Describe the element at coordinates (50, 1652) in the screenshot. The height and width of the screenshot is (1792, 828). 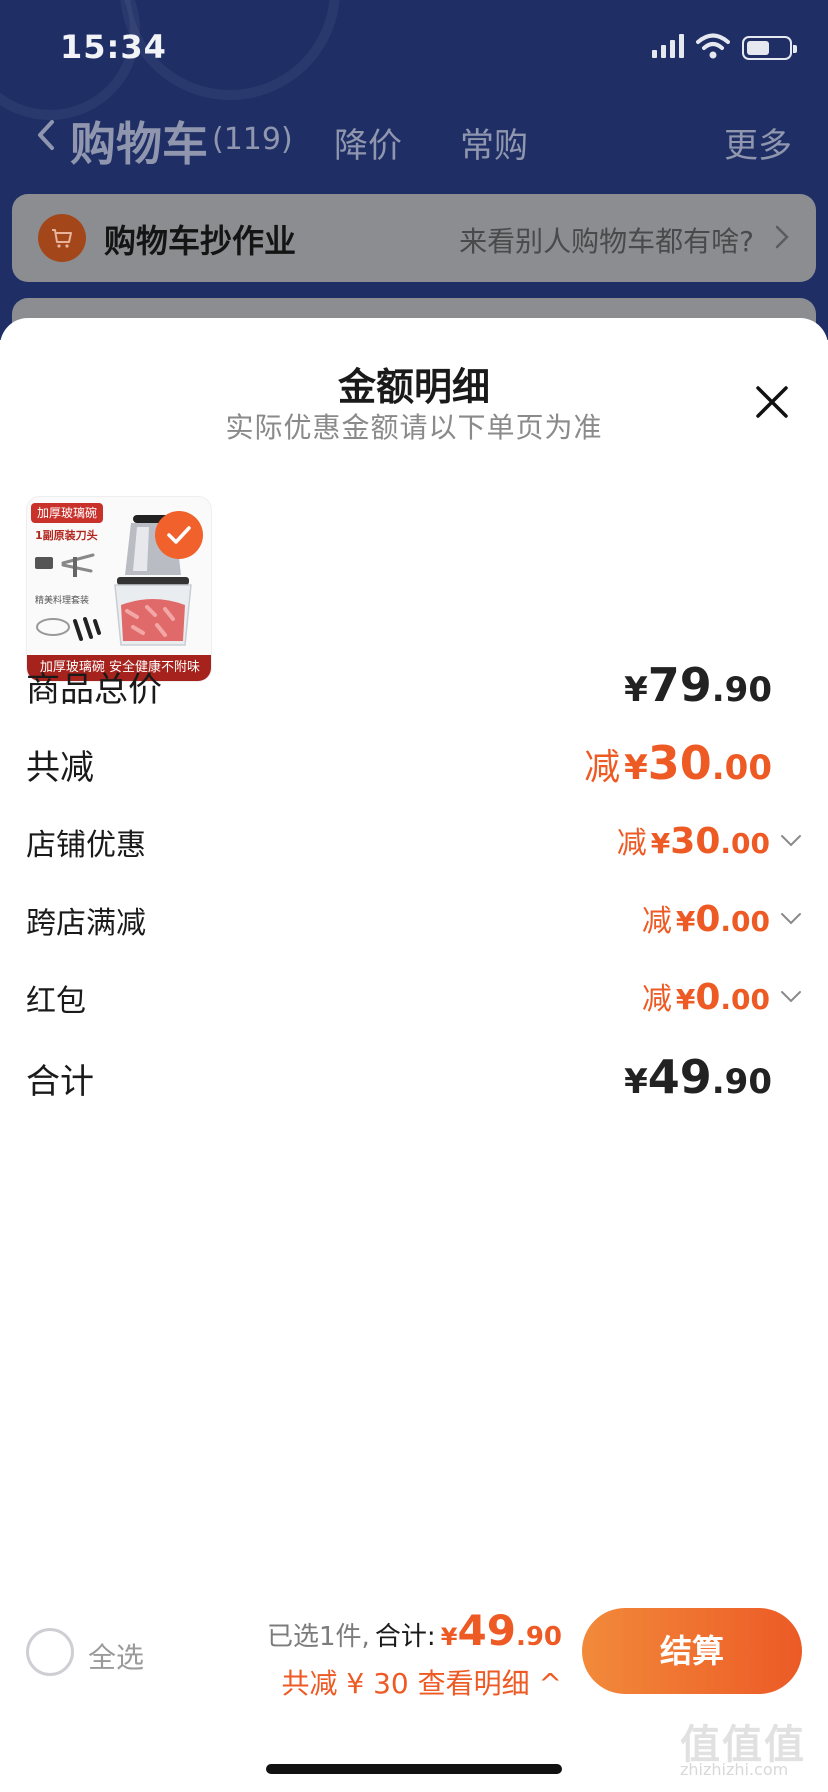
I see `select-all-radio` at that location.